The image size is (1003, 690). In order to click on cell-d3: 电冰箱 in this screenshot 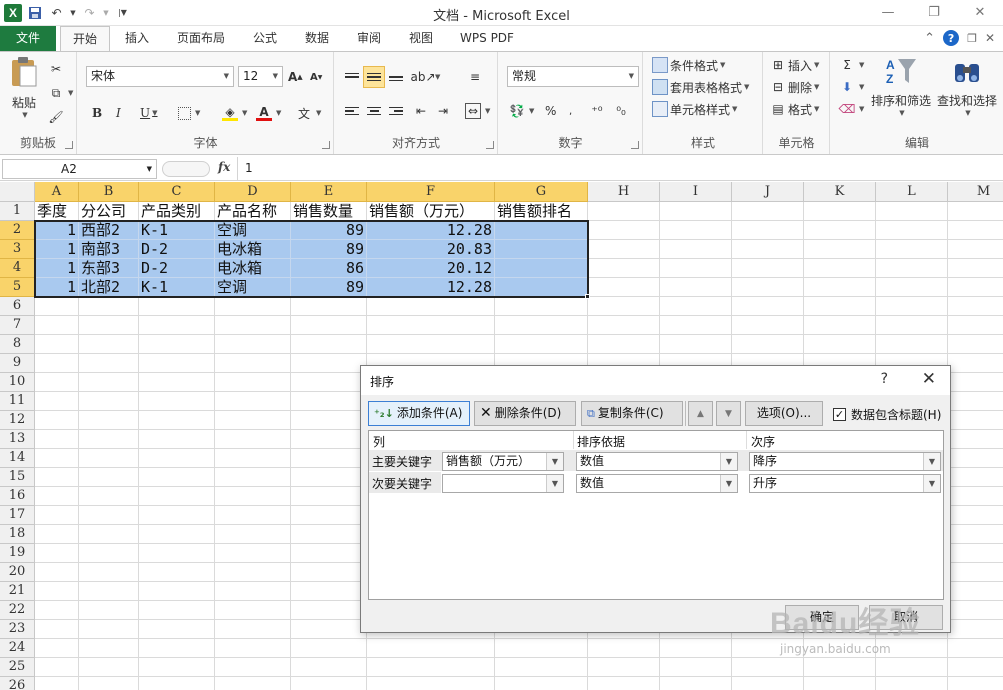, I will do `click(253, 249)`.